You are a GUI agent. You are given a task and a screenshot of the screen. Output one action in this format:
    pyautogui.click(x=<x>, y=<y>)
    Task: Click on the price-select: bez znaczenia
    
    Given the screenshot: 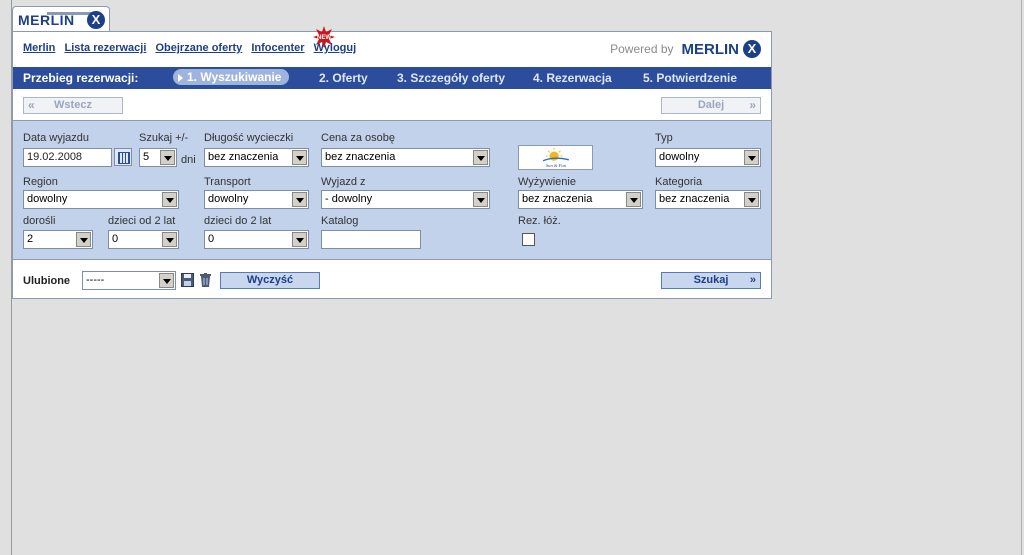 What is the action you would take?
    pyautogui.click(x=405, y=157)
    